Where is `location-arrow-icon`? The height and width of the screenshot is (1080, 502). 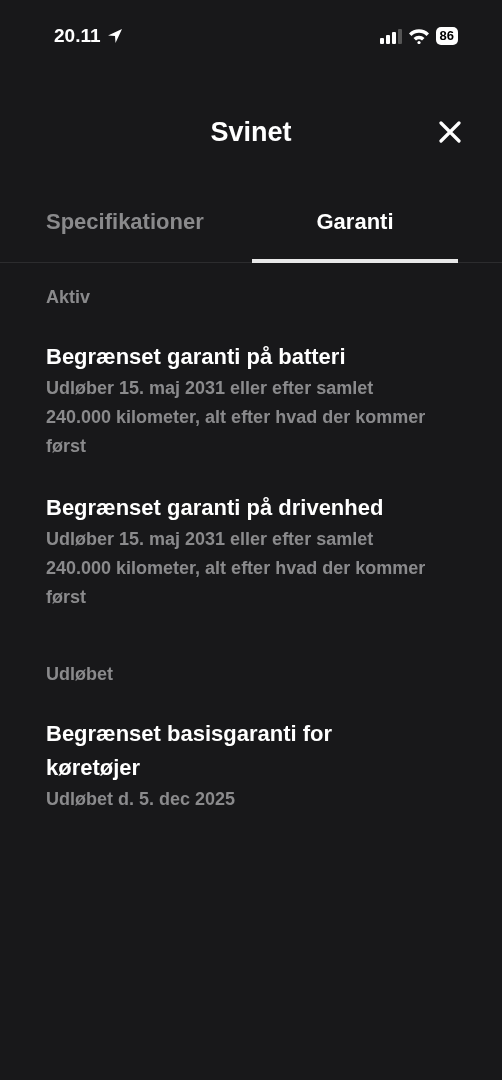 location-arrow-icon is located at coordinates (114, 36).